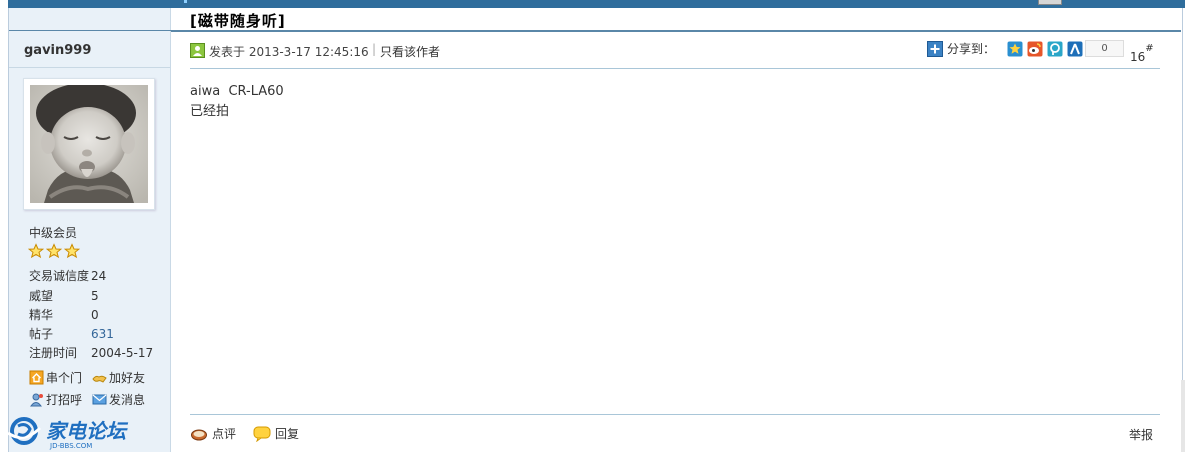 The width and height of the screenshot is (1185, 452). Describe the element at coordinates (197, 50) in the screenshot. I see `post-status-icon` at that location.